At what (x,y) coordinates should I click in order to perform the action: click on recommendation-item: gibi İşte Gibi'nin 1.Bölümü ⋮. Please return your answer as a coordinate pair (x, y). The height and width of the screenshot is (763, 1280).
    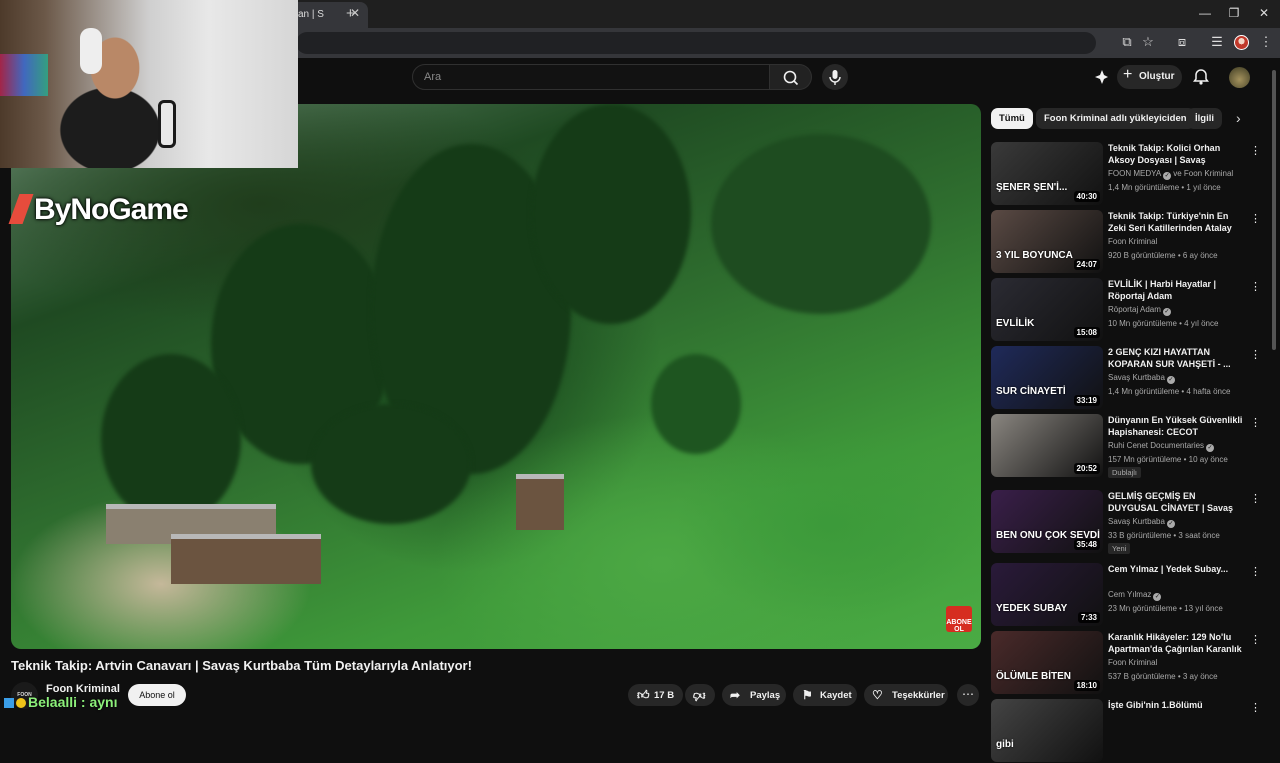
    Looking at the image, I should click on (1131, 731).